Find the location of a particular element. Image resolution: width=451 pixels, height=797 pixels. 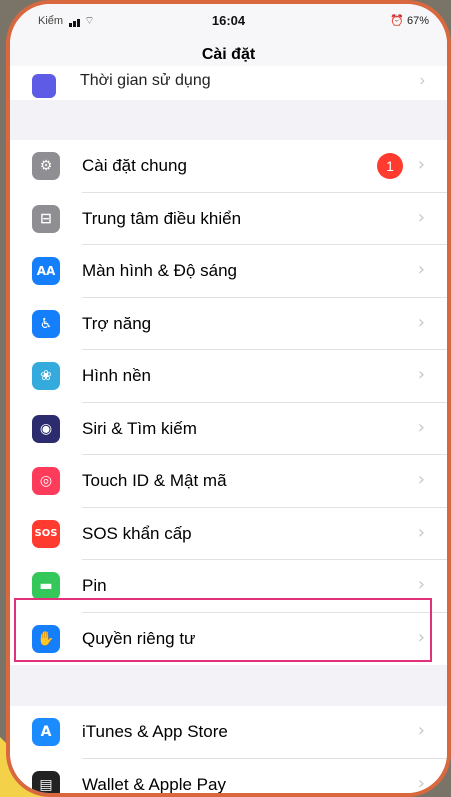

settings-row: ◉ Siri & Tìm kiếm › is located at coordinates (228, 429).